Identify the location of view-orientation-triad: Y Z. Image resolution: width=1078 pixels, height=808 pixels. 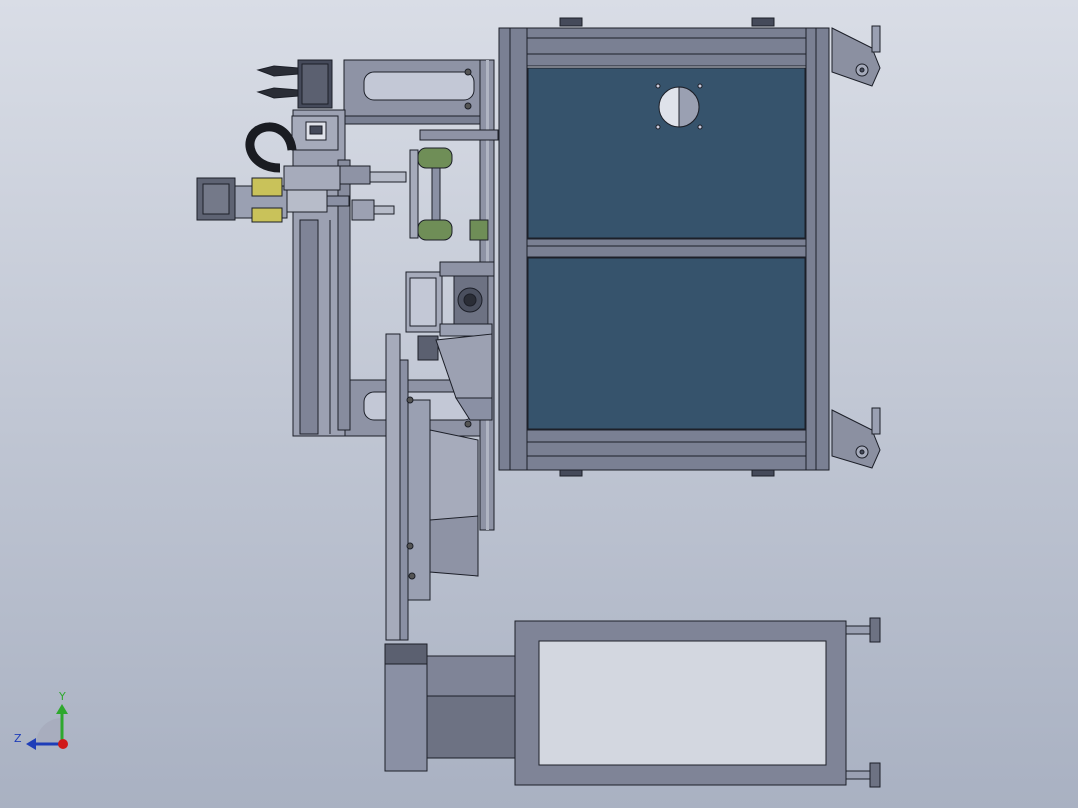
(41, 720).